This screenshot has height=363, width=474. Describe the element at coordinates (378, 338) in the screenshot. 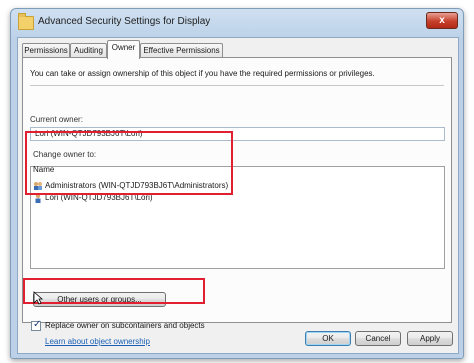

I see `cancel-button: Cancel` at that location.